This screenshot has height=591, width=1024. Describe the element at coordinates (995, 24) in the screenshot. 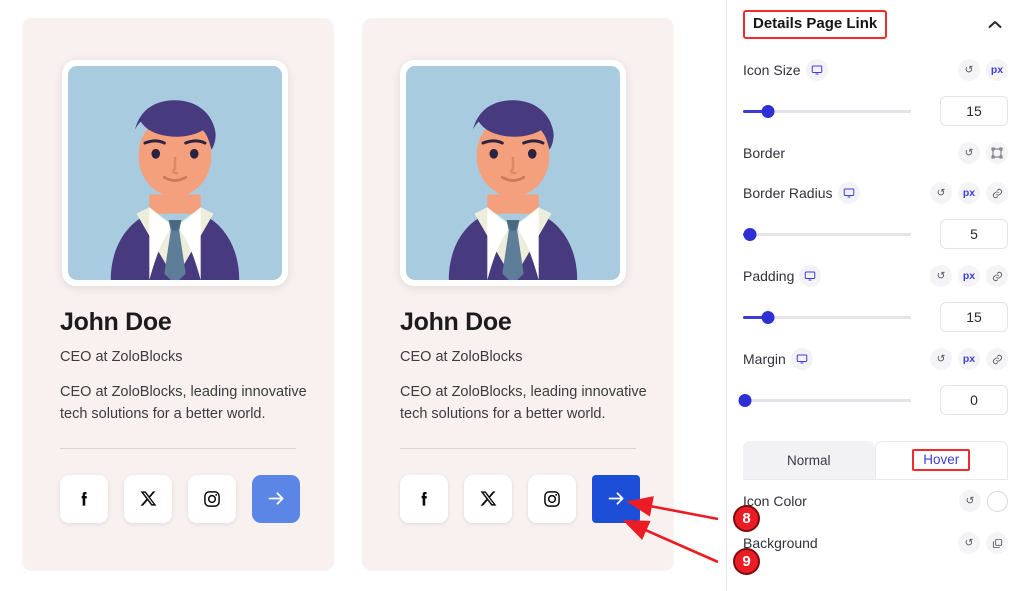

I see `chevron-up-icon` at that location.